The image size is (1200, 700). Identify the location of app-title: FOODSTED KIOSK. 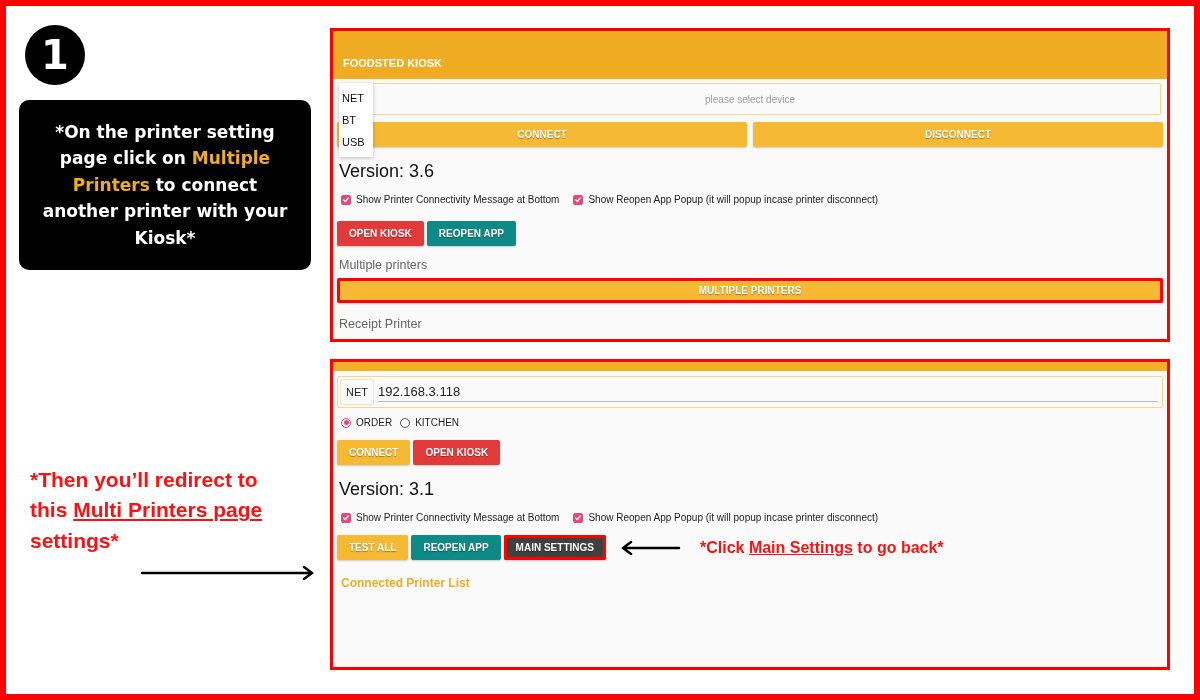
(392, 63).